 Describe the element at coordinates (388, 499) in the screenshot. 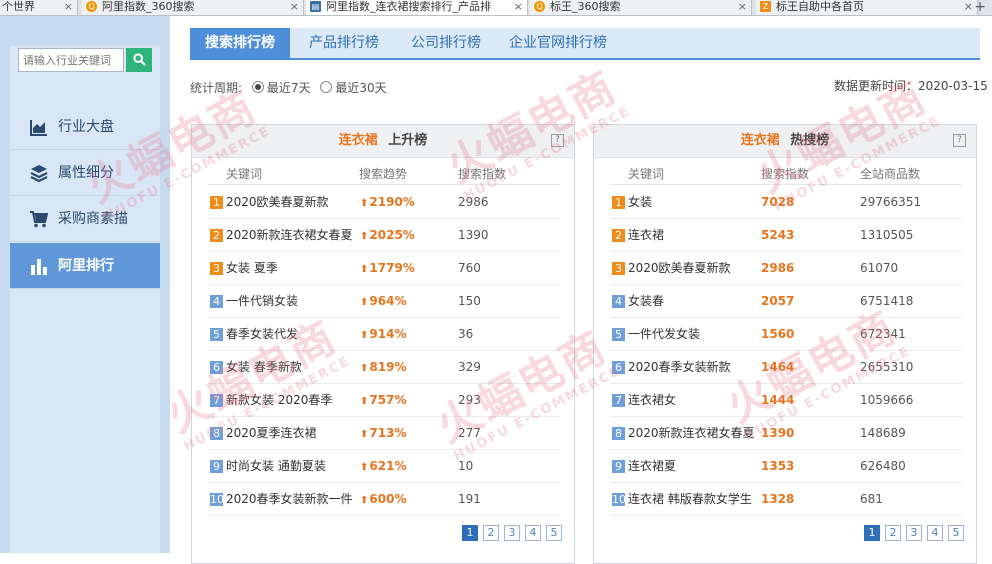

I see `trend-value: 600%` at that location.